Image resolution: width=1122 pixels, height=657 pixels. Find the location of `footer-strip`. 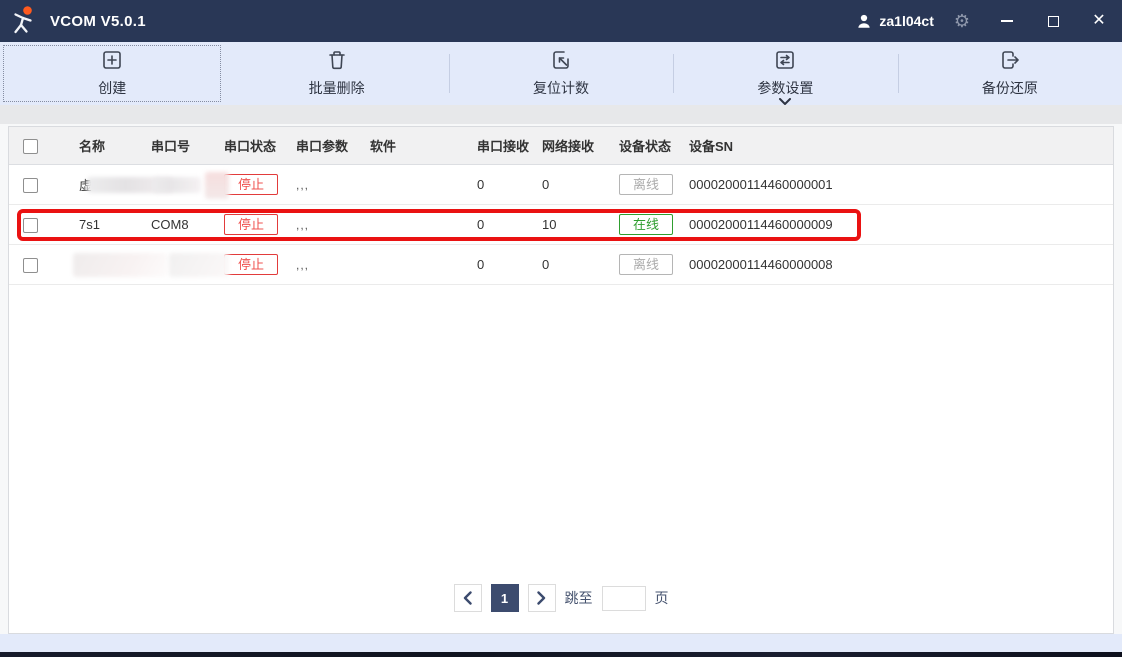

footer-strip is located at coordinates (561, 643).